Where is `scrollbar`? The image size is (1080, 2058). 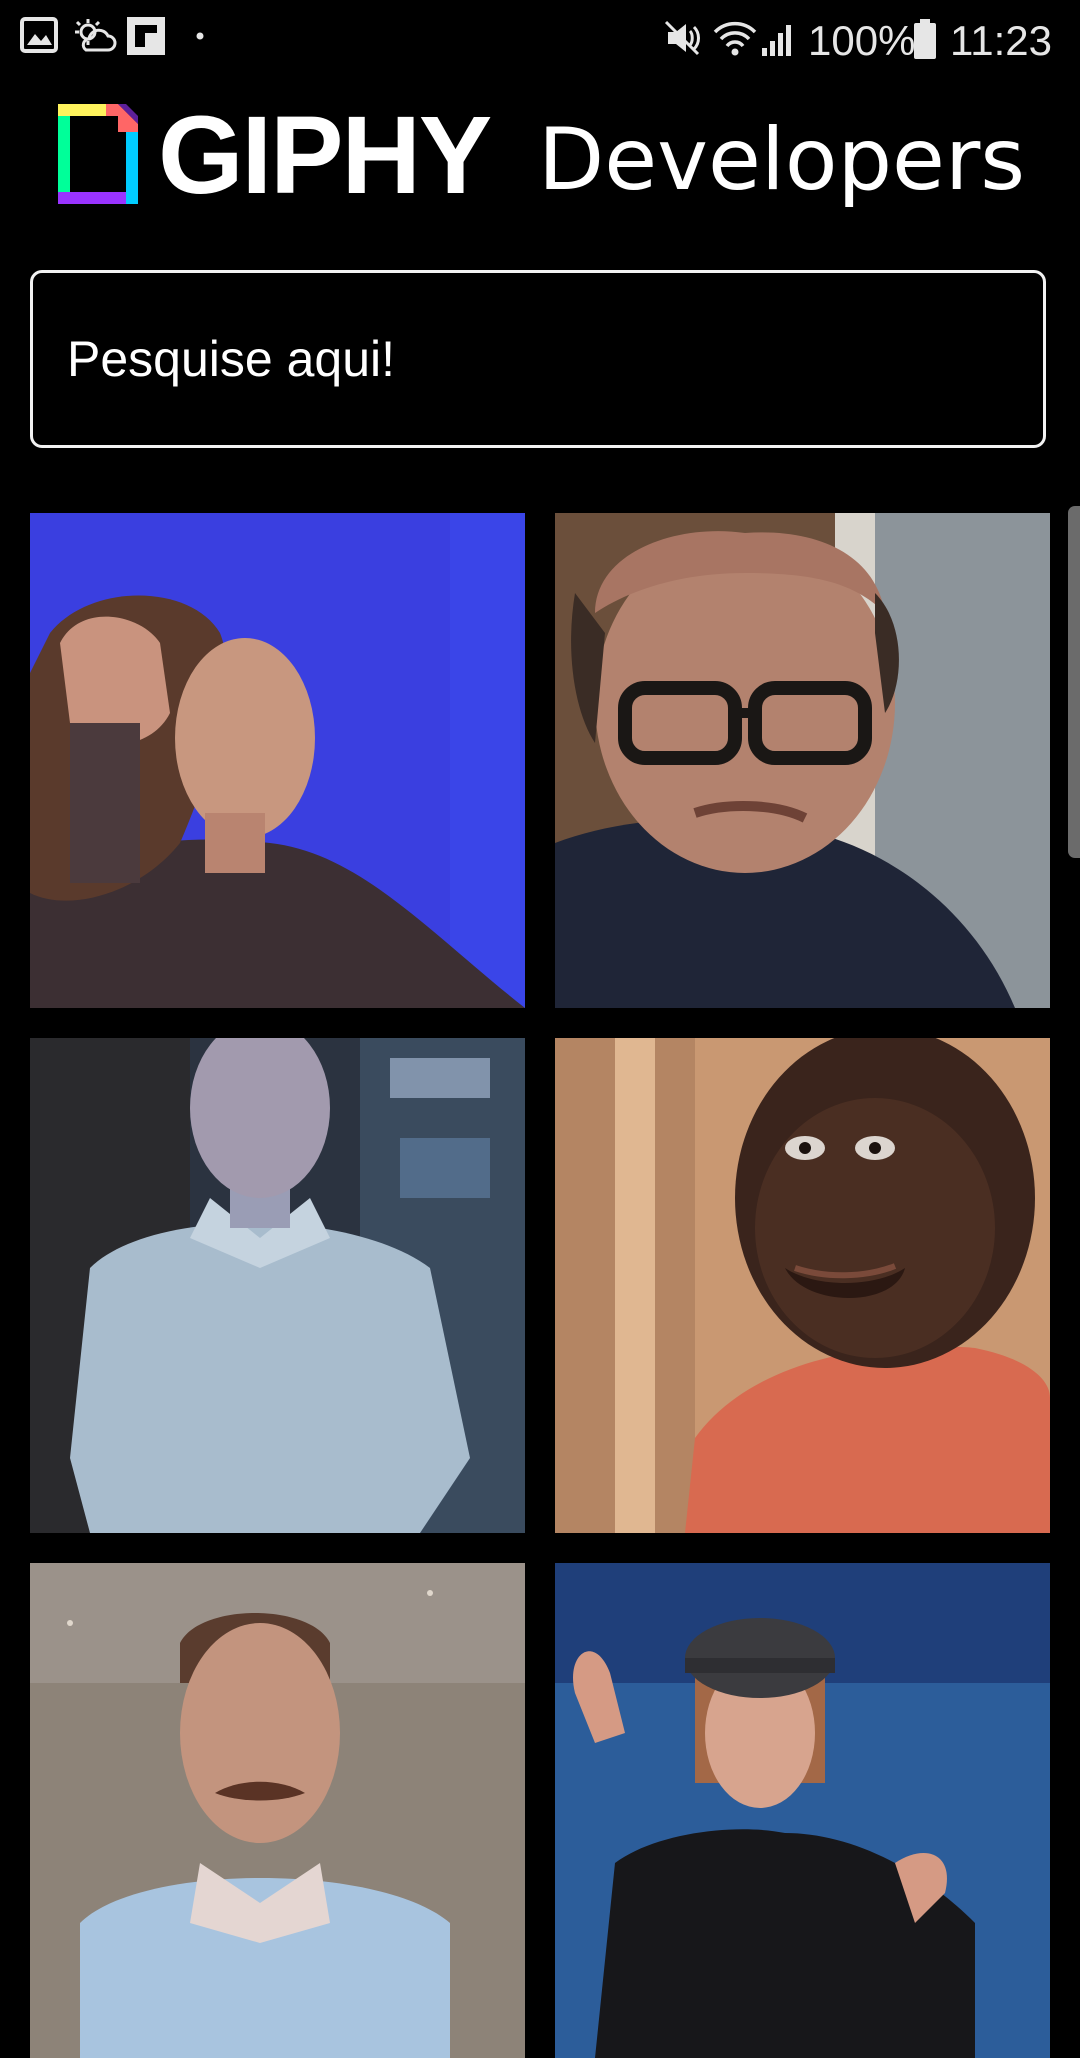
scrollbar is located at coordinates (1074, 682).